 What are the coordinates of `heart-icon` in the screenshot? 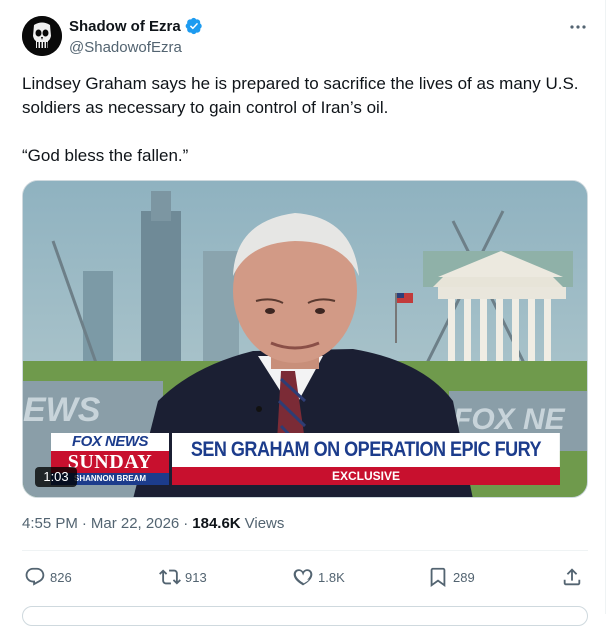 It's located at (303, 577).